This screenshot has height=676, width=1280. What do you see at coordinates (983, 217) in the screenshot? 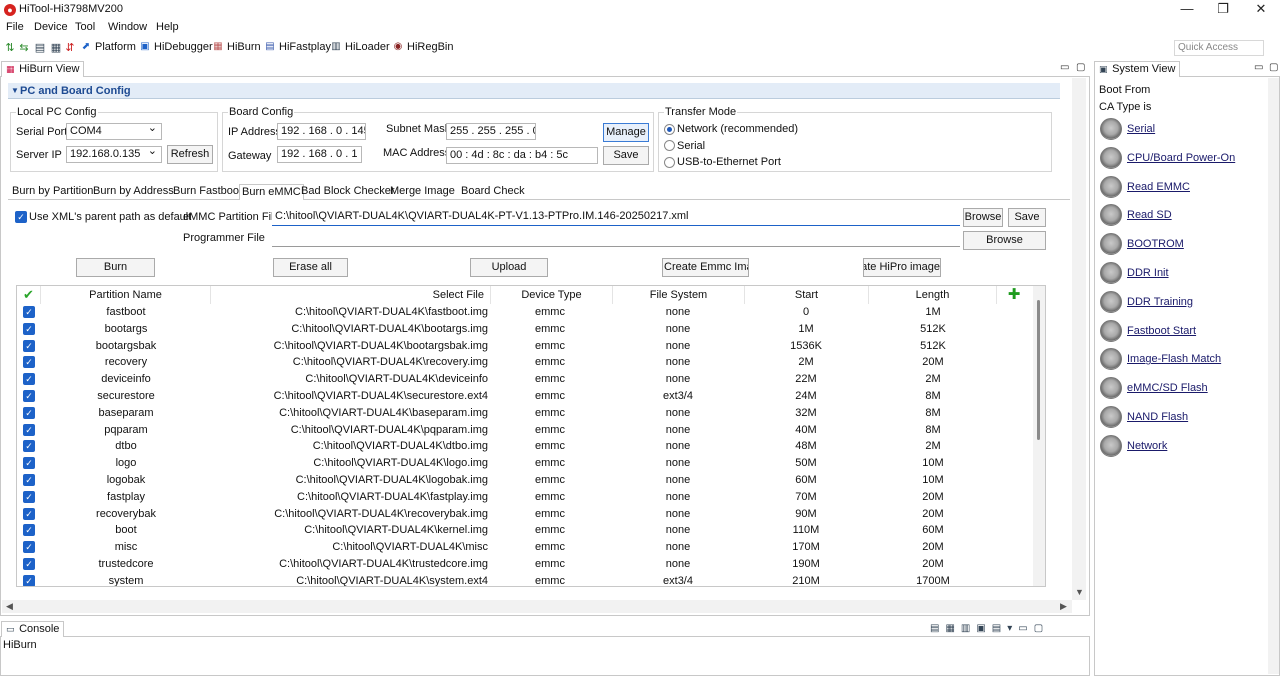
I see `partition-browse-button: Browse` at bounding box center [983, 217].